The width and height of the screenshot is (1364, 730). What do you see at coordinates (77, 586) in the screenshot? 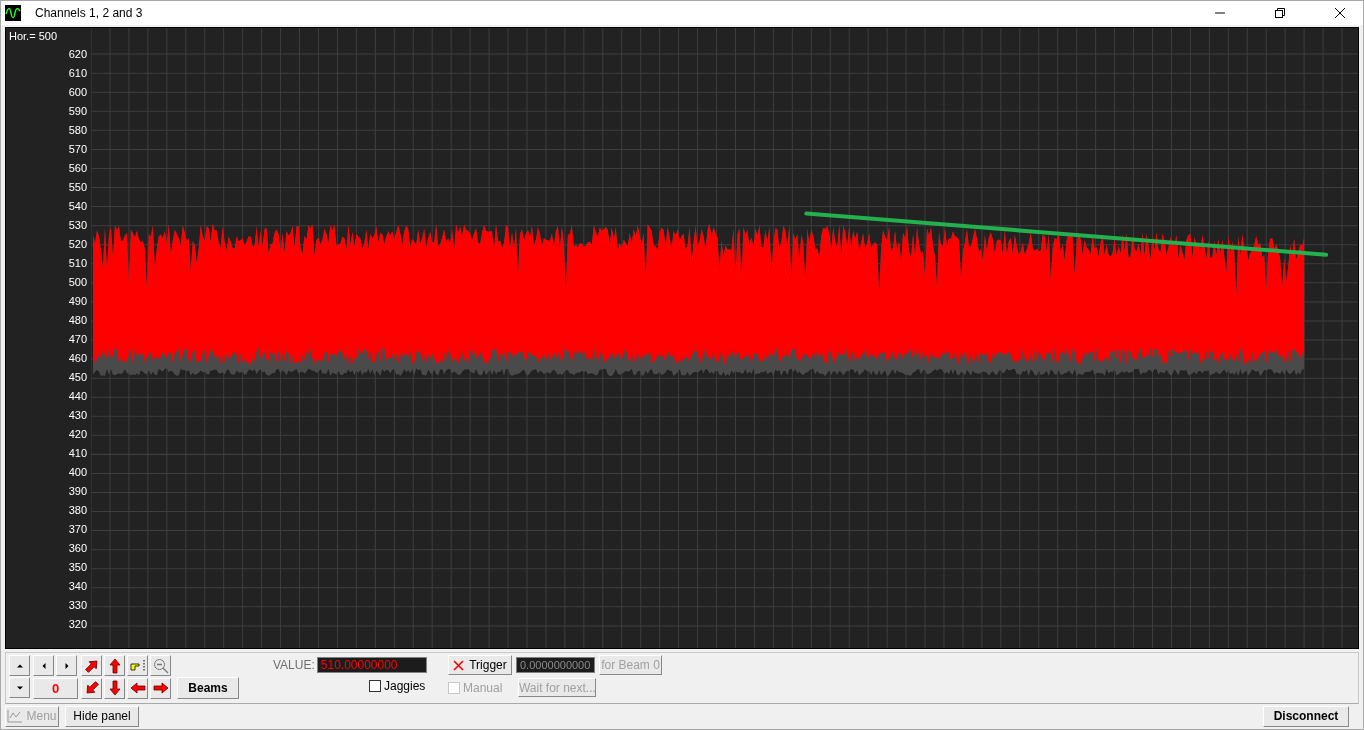
I see `axis-tick-label: 340` at bounding box center [77, 586].